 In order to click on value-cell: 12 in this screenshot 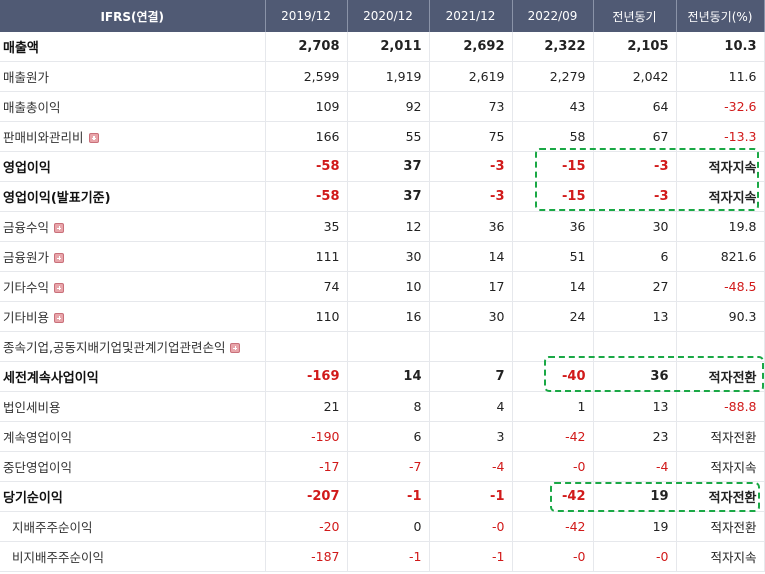, I will do `click(388, 226)`.